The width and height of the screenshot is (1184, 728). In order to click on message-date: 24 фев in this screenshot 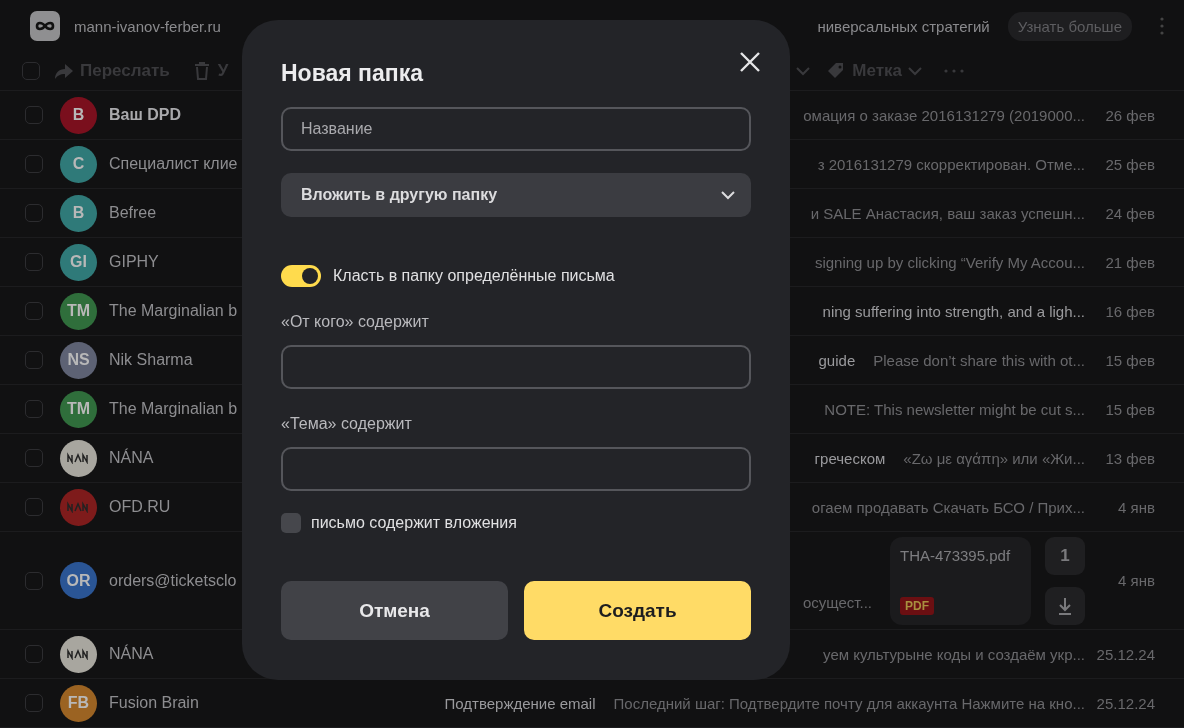, I will do `click(1129, 213)`.